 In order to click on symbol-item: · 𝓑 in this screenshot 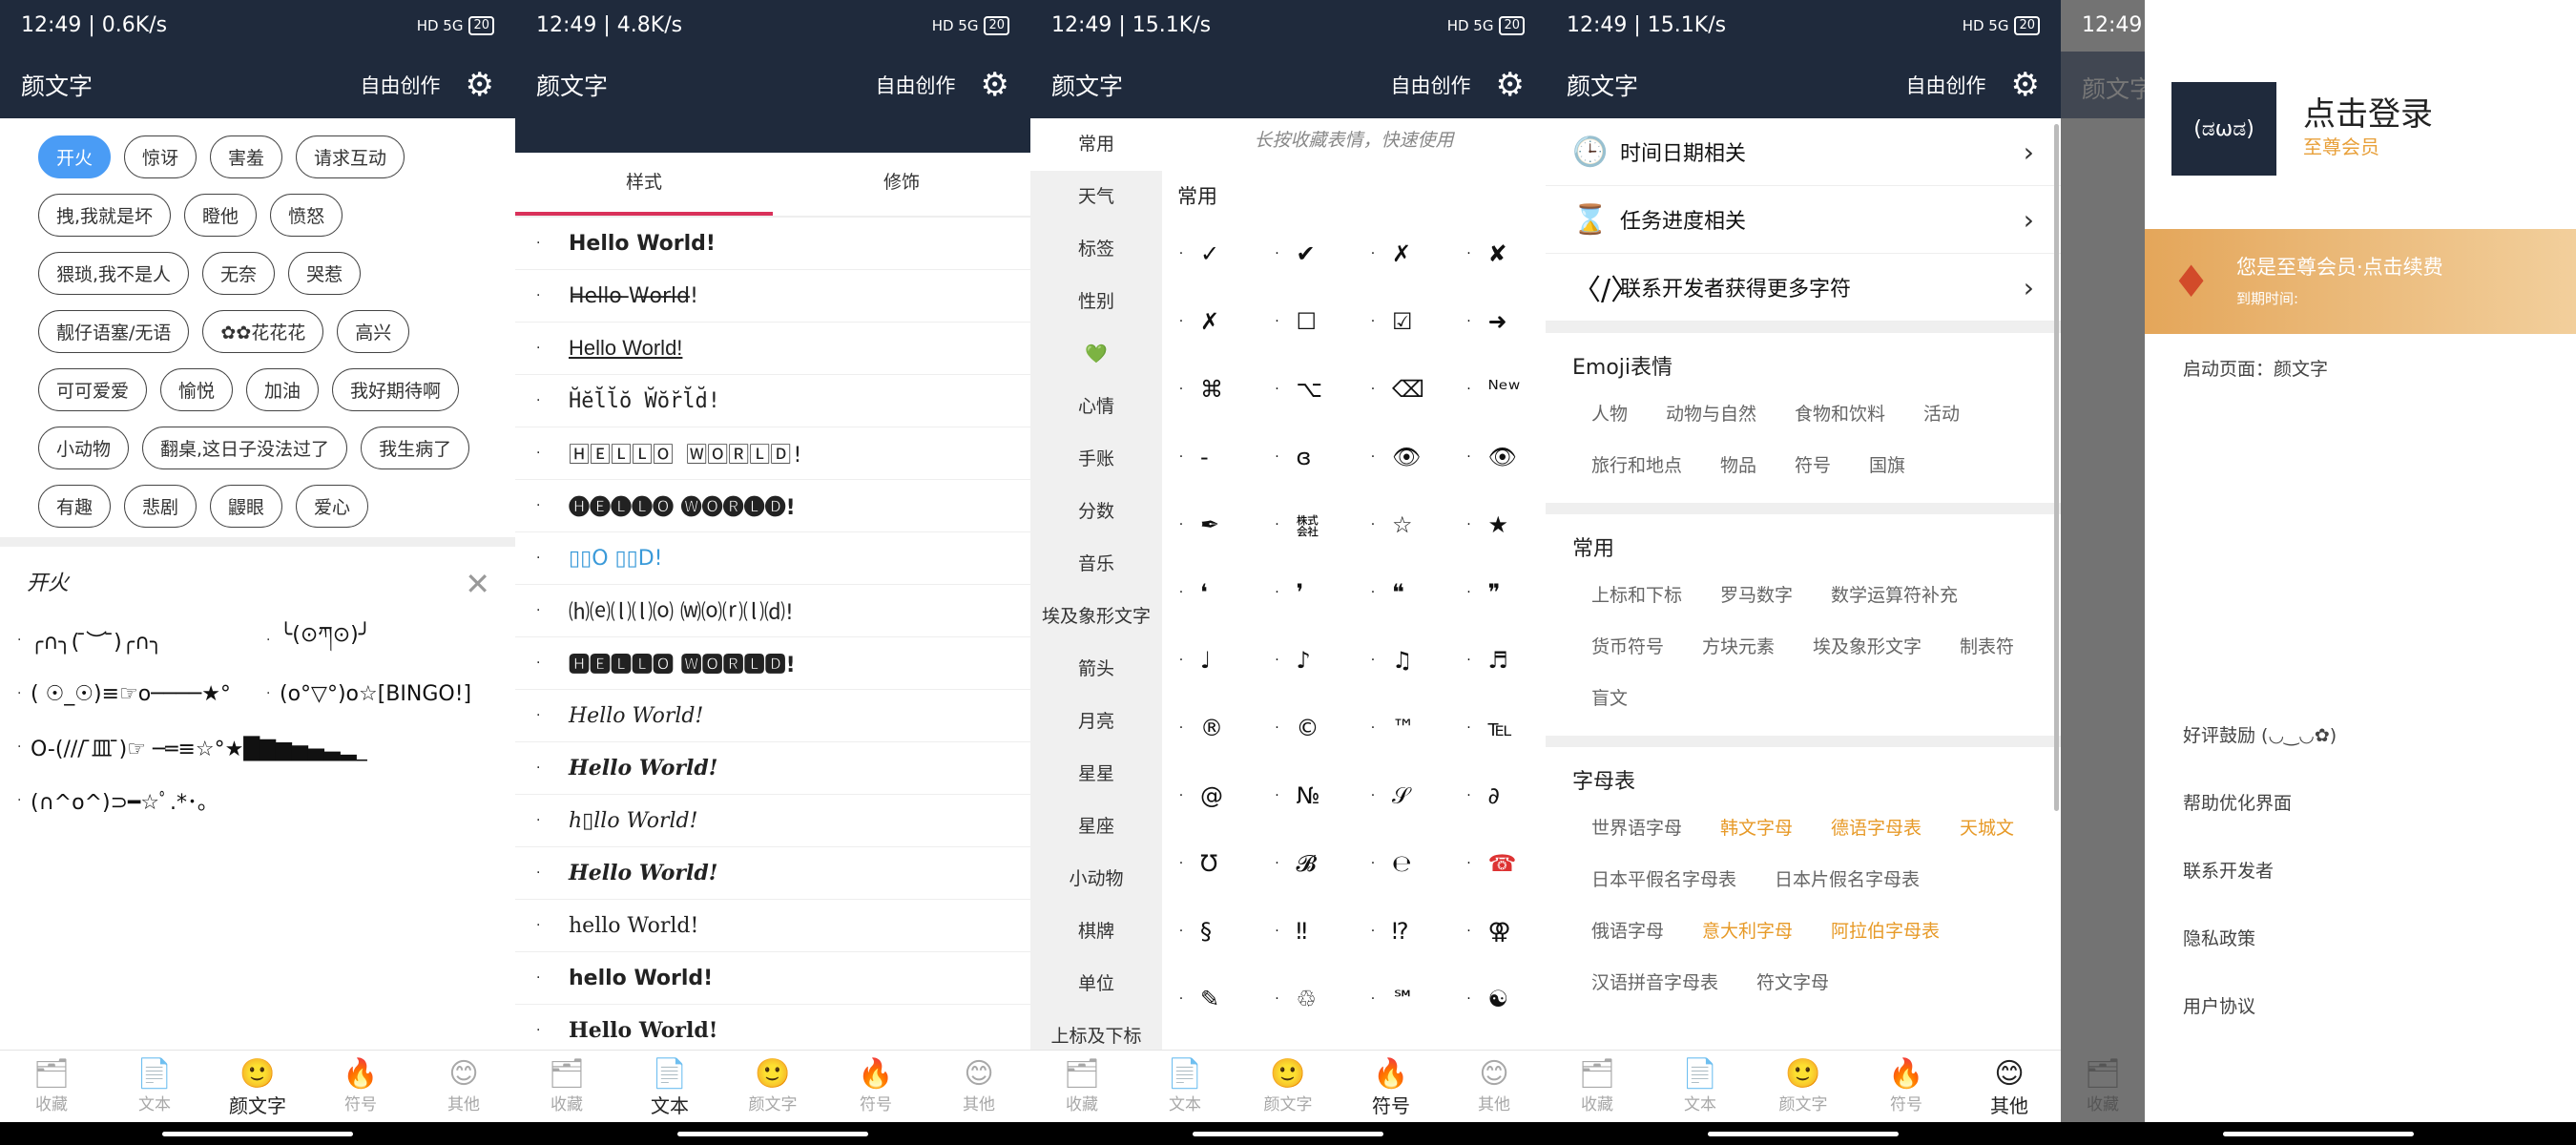, I will do `click(1306, 863)`.